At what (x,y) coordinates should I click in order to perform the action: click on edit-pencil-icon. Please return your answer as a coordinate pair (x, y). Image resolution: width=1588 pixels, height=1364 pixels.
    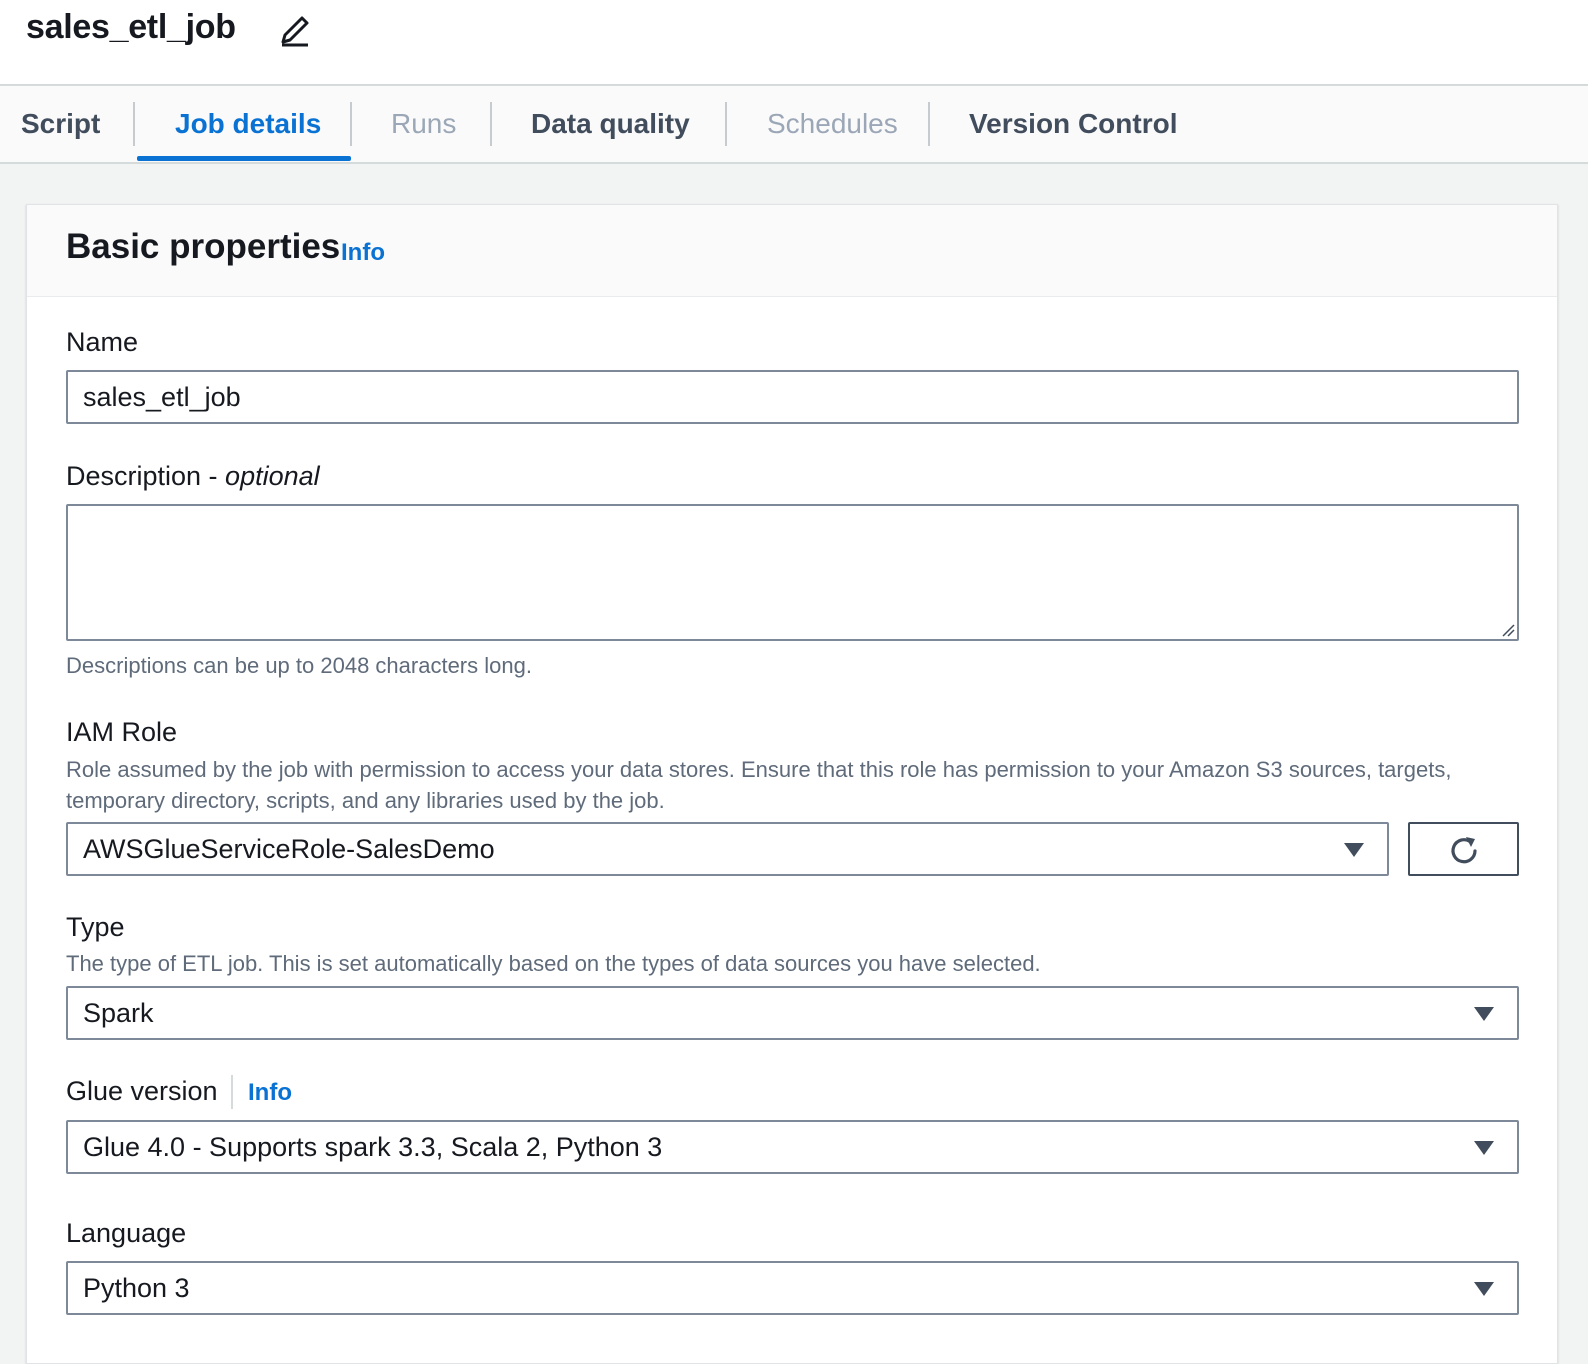
    Looking at the image, I should click on (295, 31).